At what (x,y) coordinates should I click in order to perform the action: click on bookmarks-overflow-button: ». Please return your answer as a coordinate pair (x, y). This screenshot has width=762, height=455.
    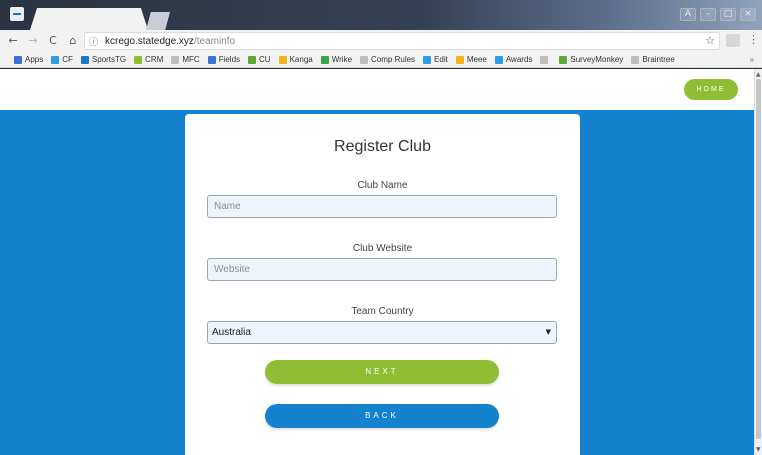
    Looking at the image, I should click on (752, 59).